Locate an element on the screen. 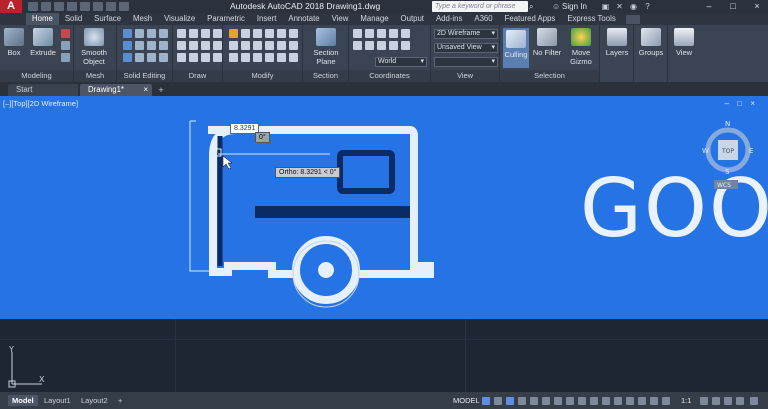  line-icon is located at coordinates (181, 33).